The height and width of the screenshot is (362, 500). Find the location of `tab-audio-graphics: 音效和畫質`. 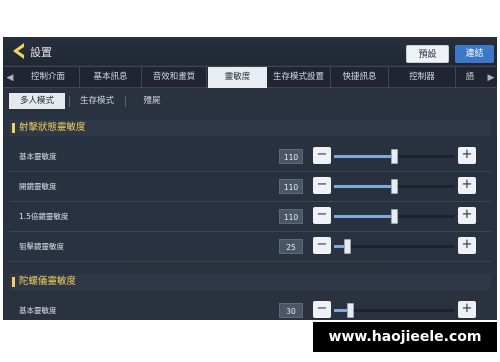

tab-audio-graphics: 音效和畫質 is located at coordinates (174, 77).